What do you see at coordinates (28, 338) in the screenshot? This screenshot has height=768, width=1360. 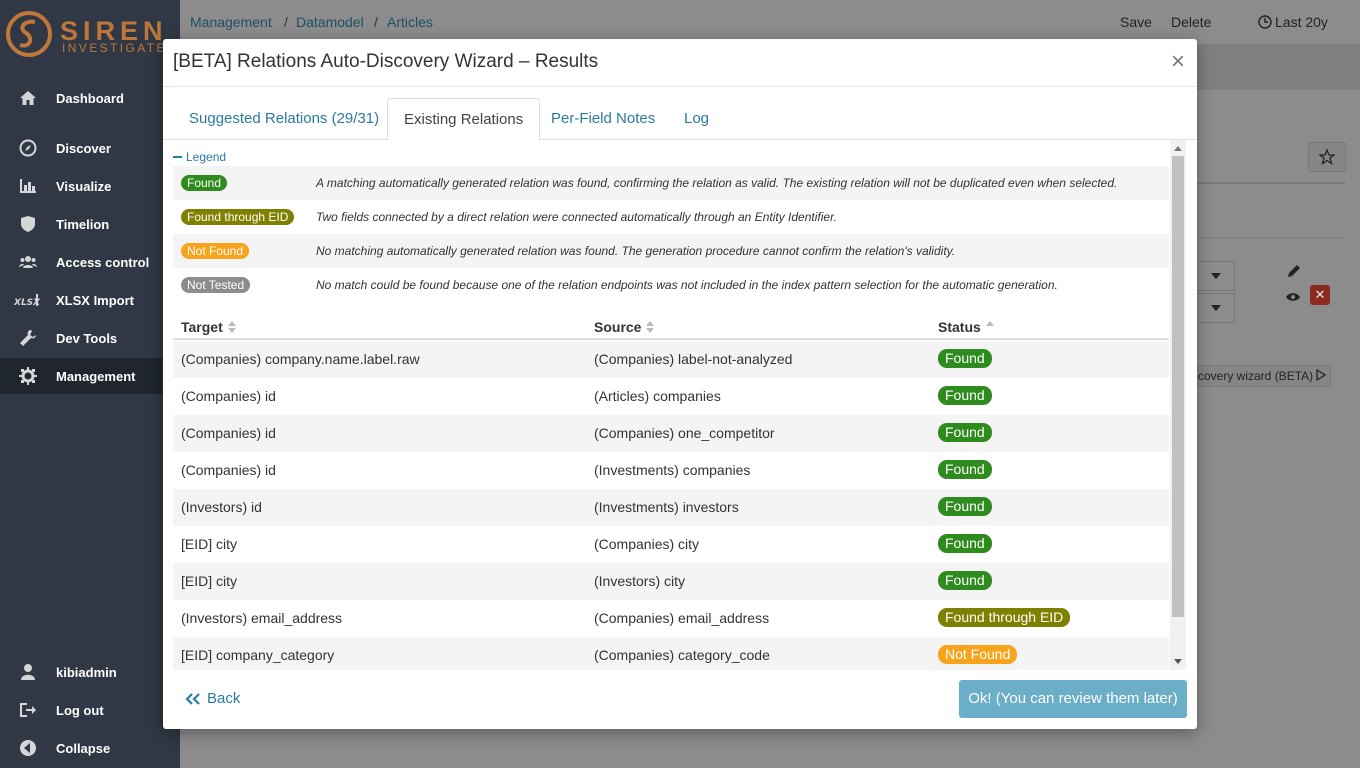 I see `wrench-icon` at bounding box center [28, 338].